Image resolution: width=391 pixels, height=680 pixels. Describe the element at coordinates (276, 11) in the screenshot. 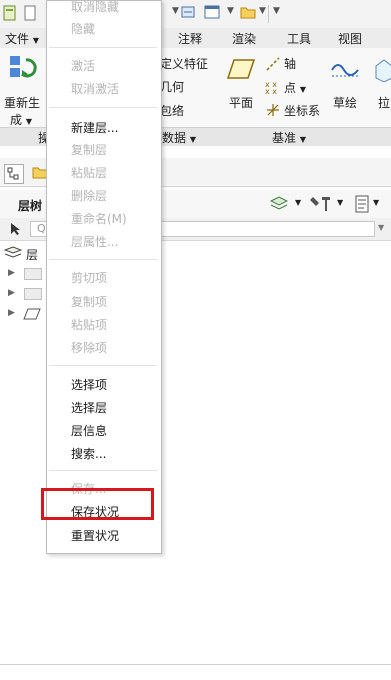

I see `customize-chevron-icon: ▼` at that location.